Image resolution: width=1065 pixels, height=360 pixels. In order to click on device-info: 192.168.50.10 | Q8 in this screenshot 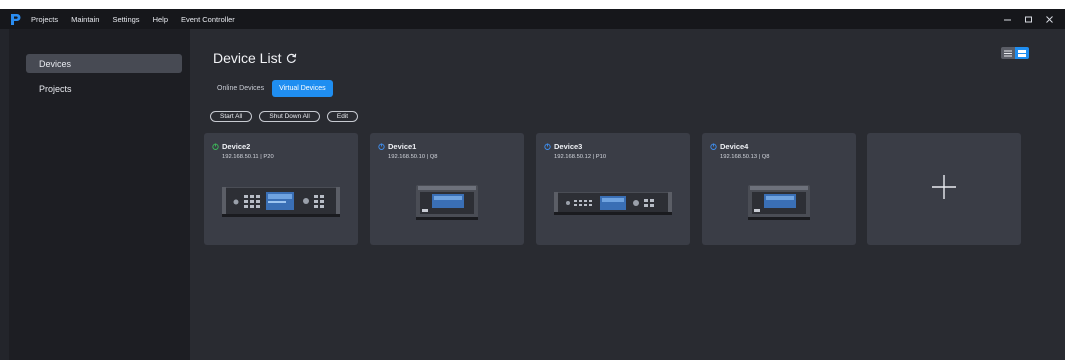, I will do `click(413, 157)`.